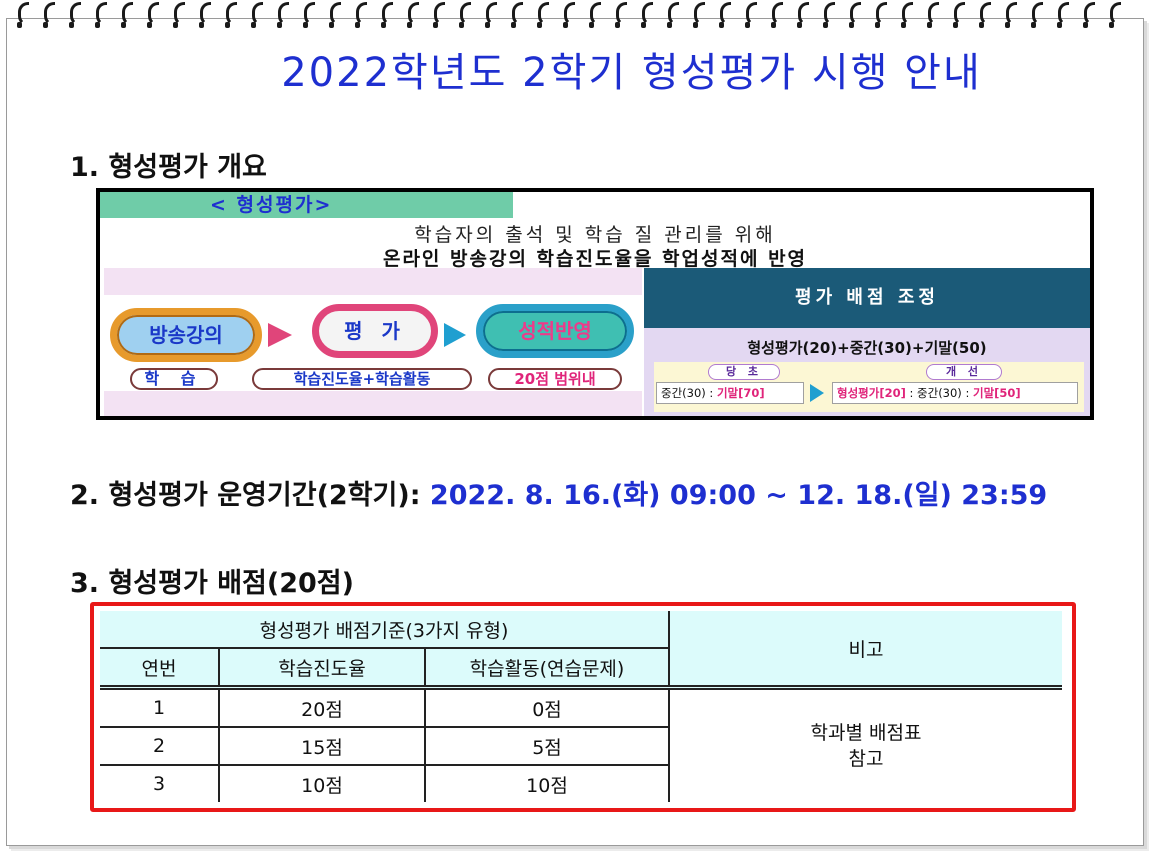  I want to click on column-header-progress: 학습진도율, so click(322, 668).